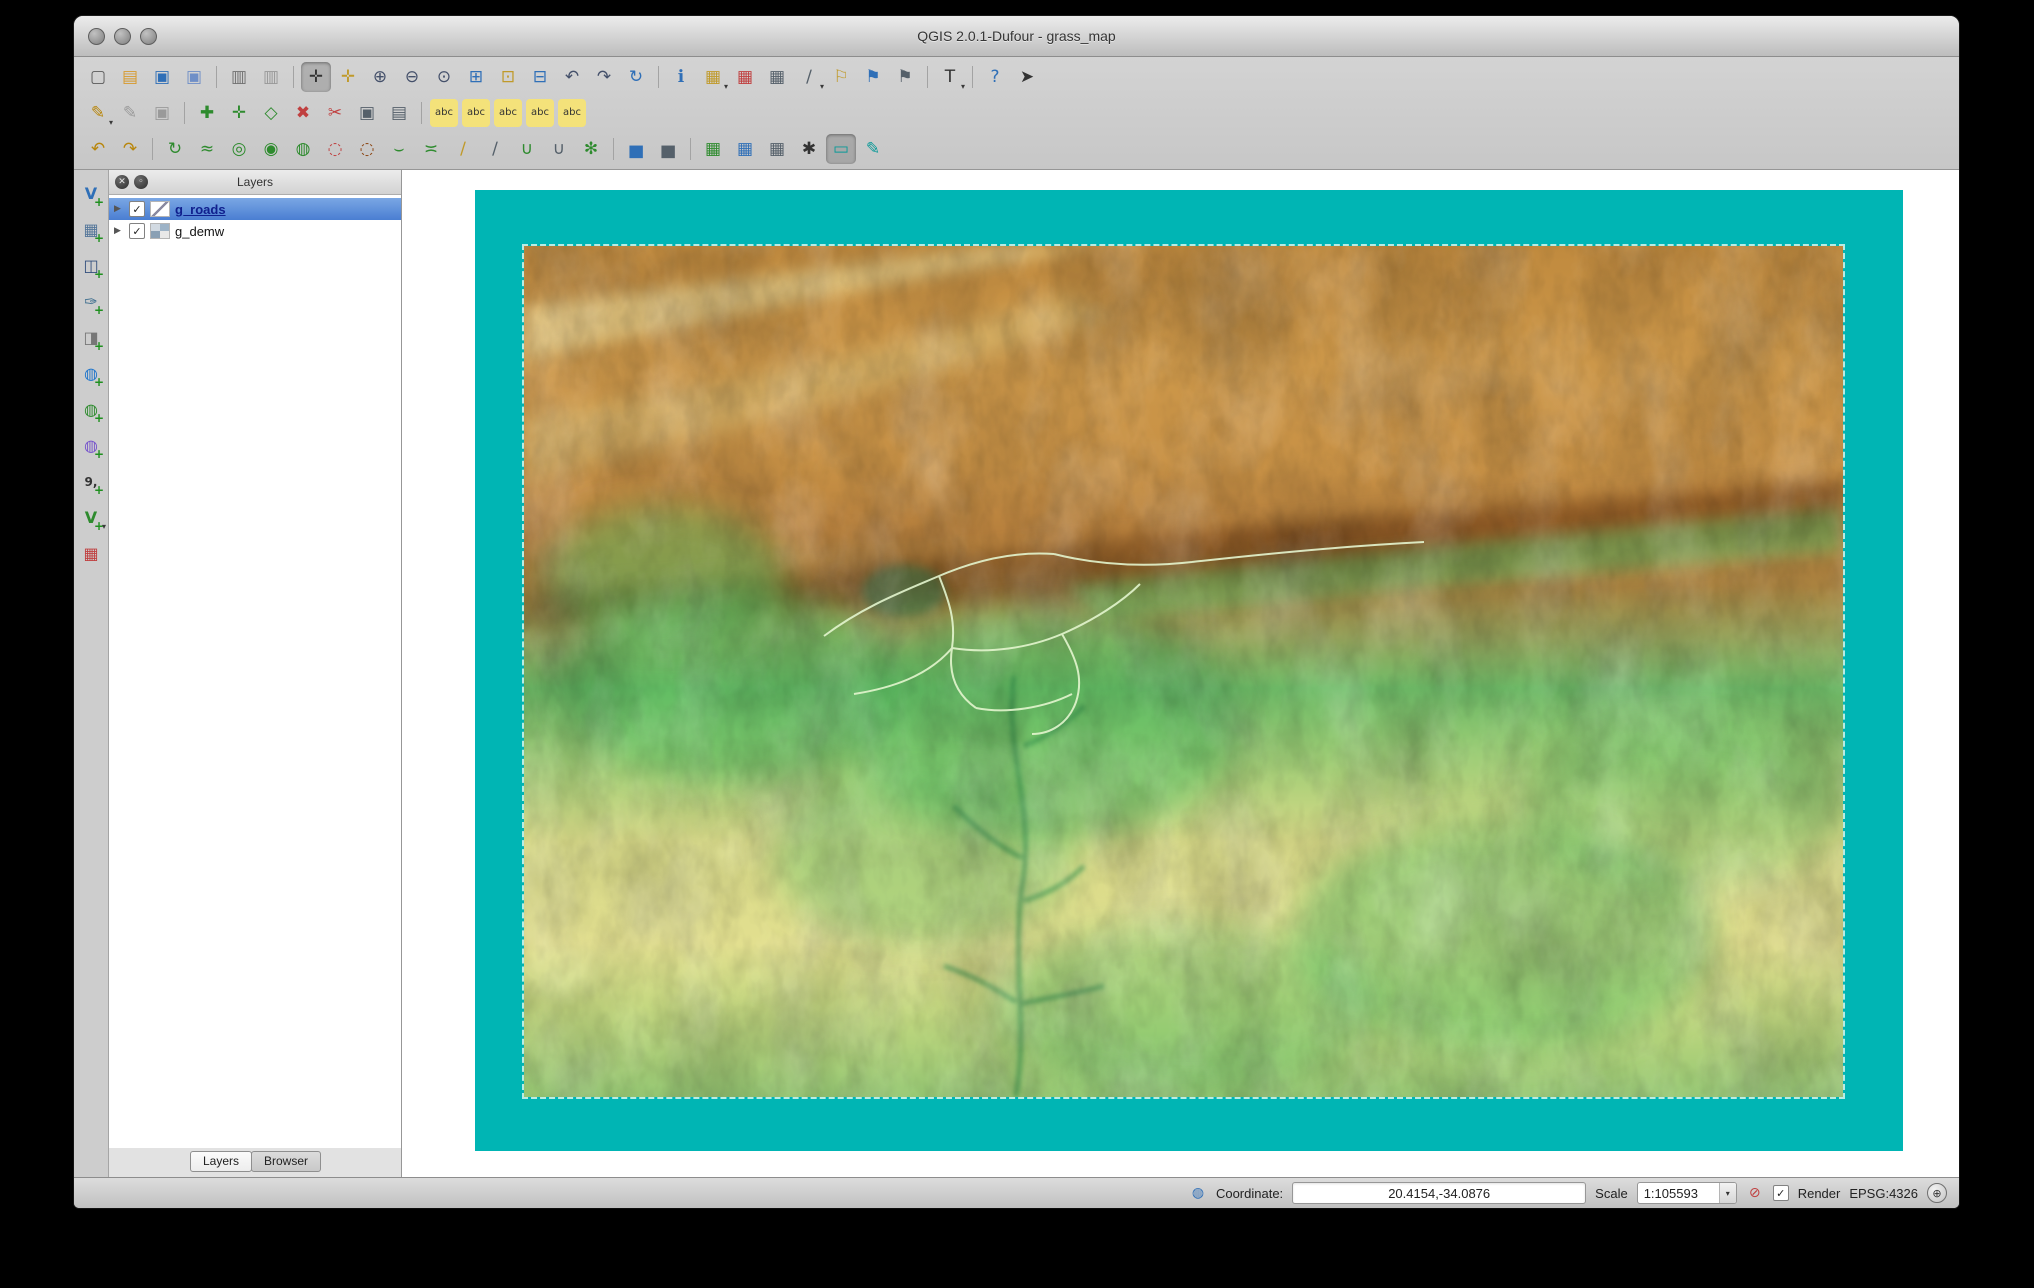 Image resolution: width=2034 pixels, height=1288 pixels. What do you see at coordinates (316, 77) in the screenshot?
I see `pan-map-icon: ✛ ▾` at bounding box center [316, 77].